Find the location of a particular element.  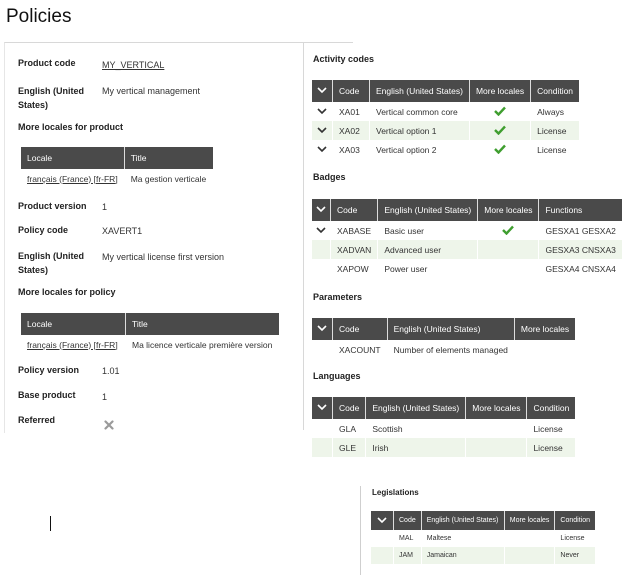

table-row: XACOUNT Number of elements managed is located at coordinates (444, 349).